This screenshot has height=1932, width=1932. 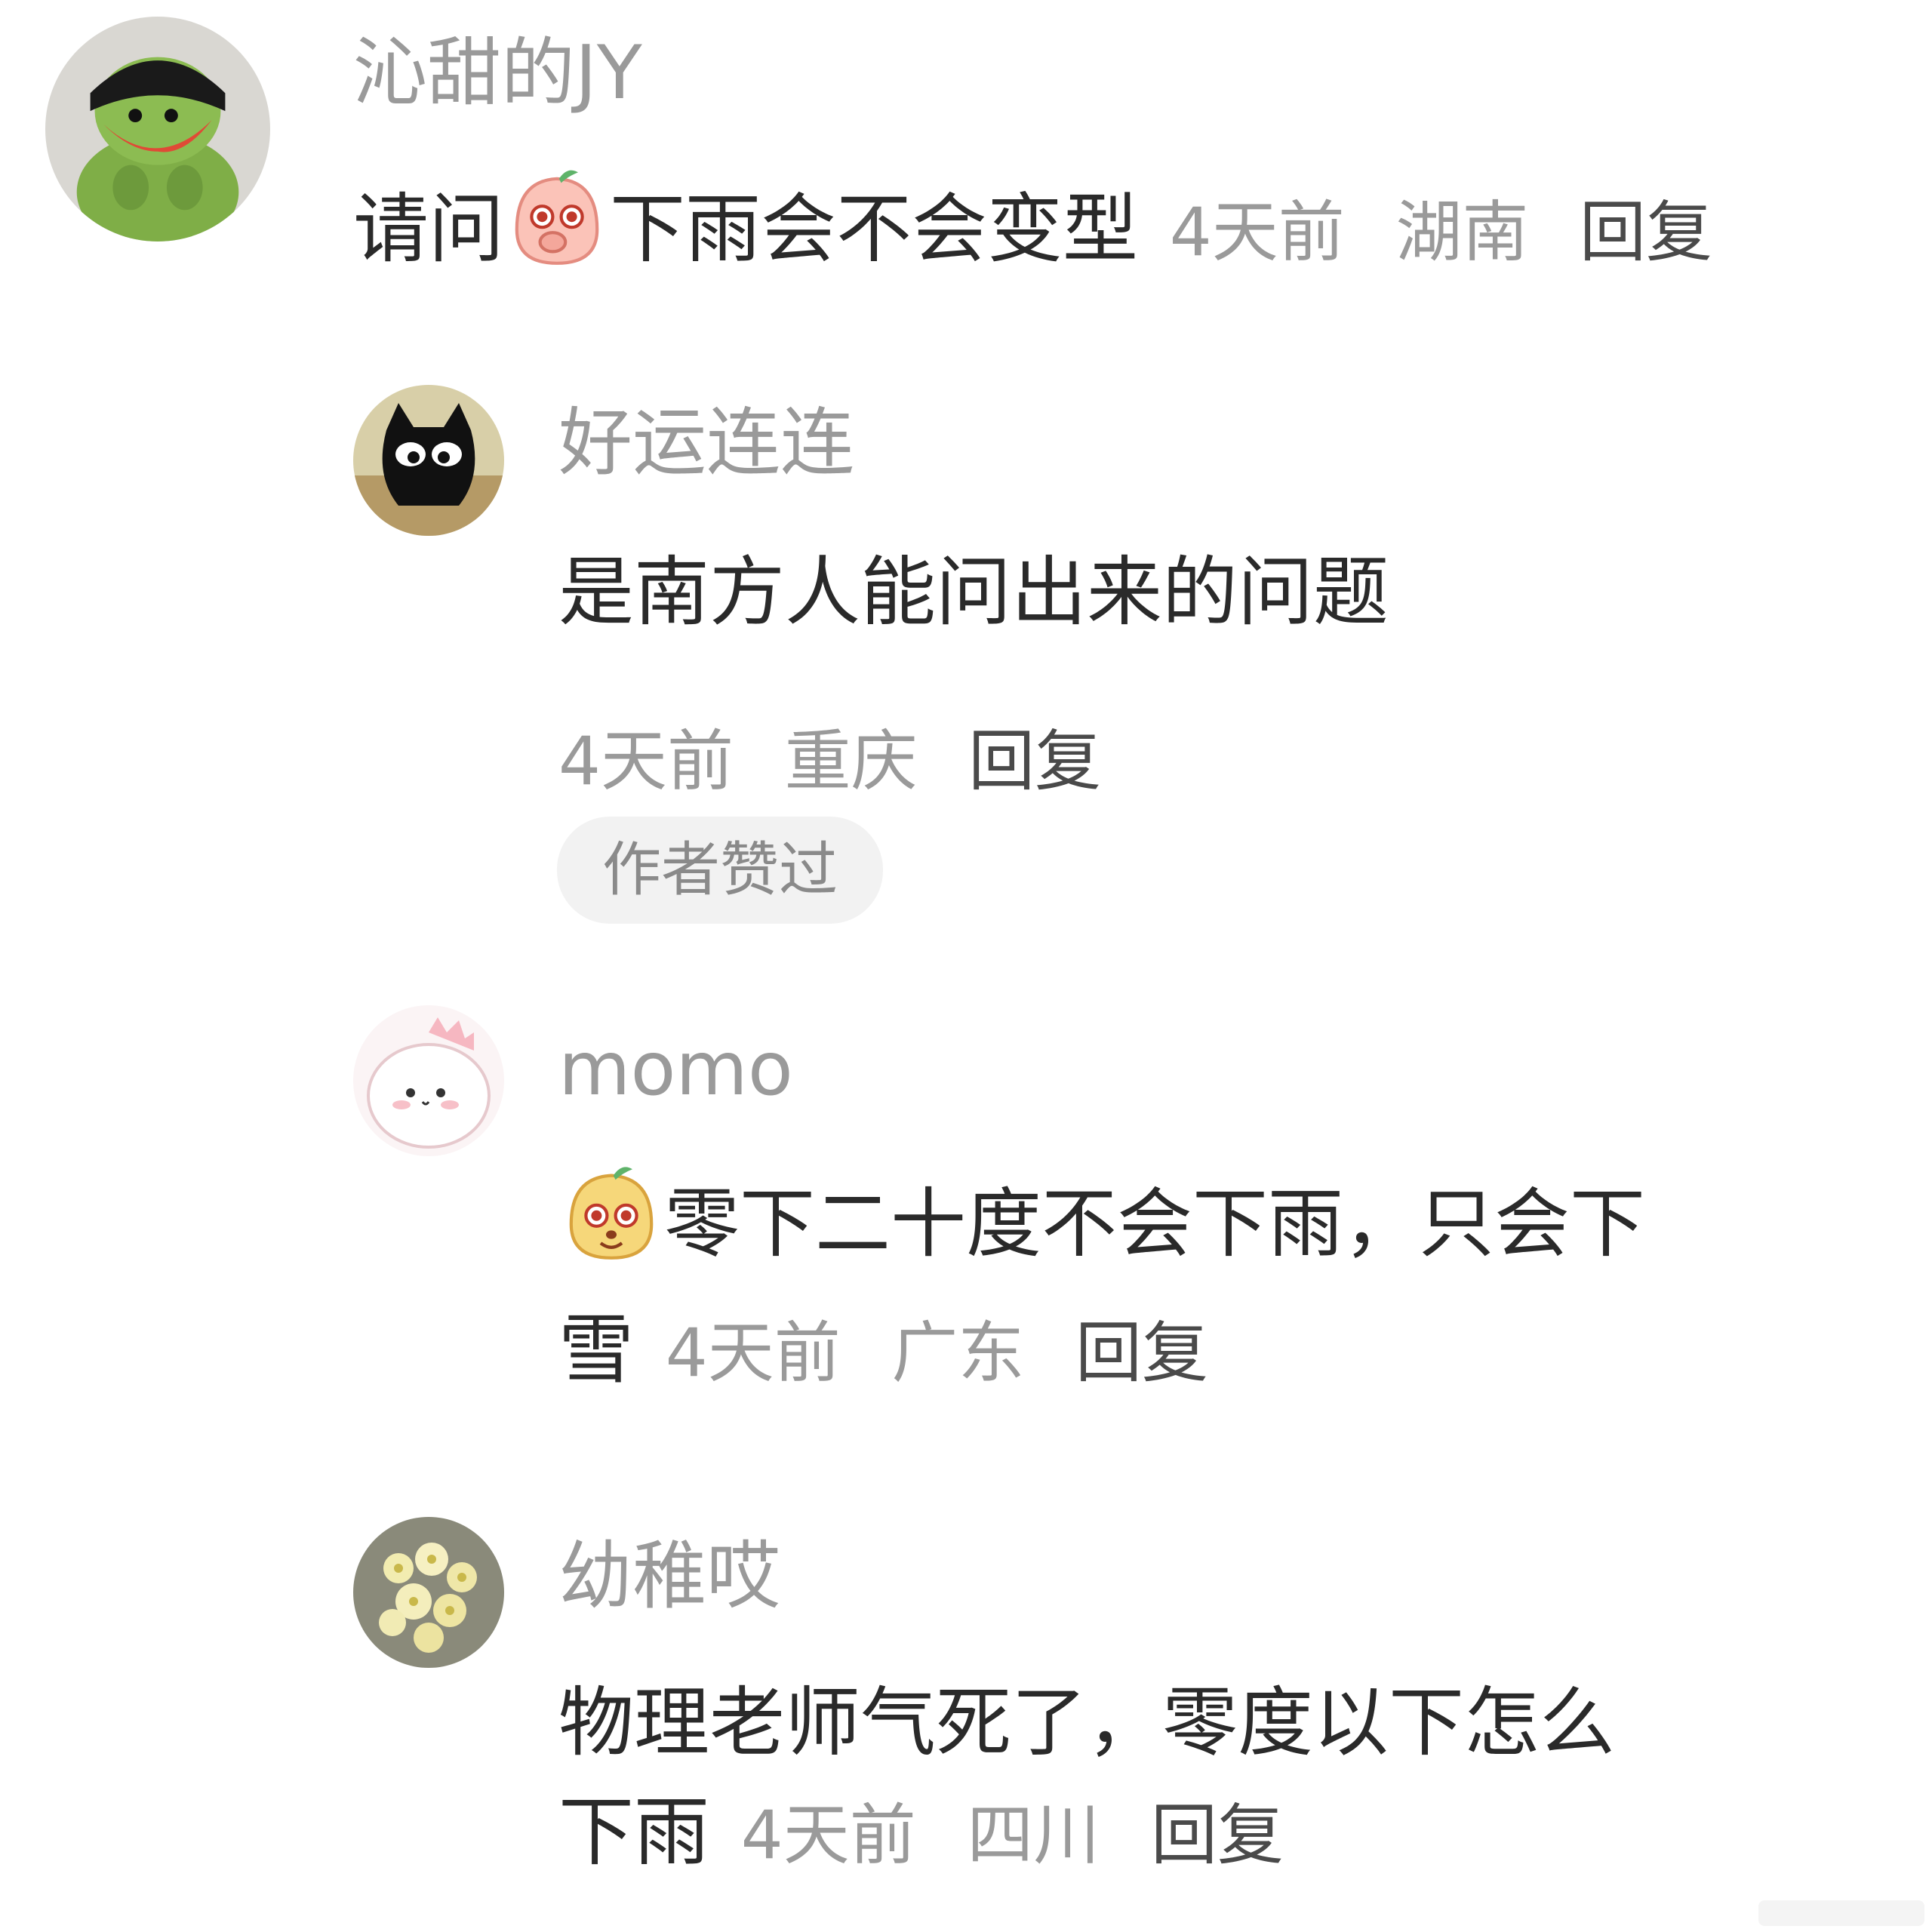 I want to click on author-liked-badge: 作者赞过, so click(x=720, y=870).